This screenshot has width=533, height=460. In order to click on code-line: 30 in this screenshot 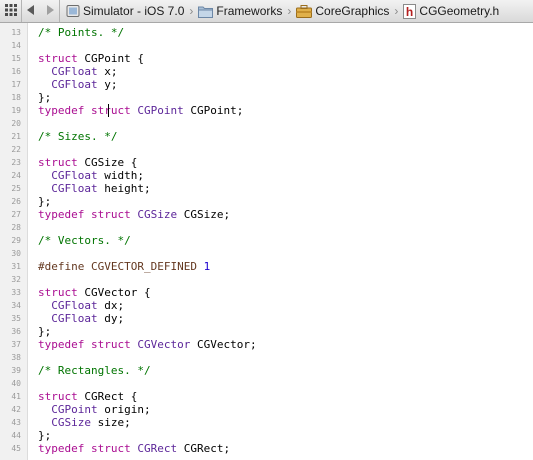, I will do `click(266, 253)`.